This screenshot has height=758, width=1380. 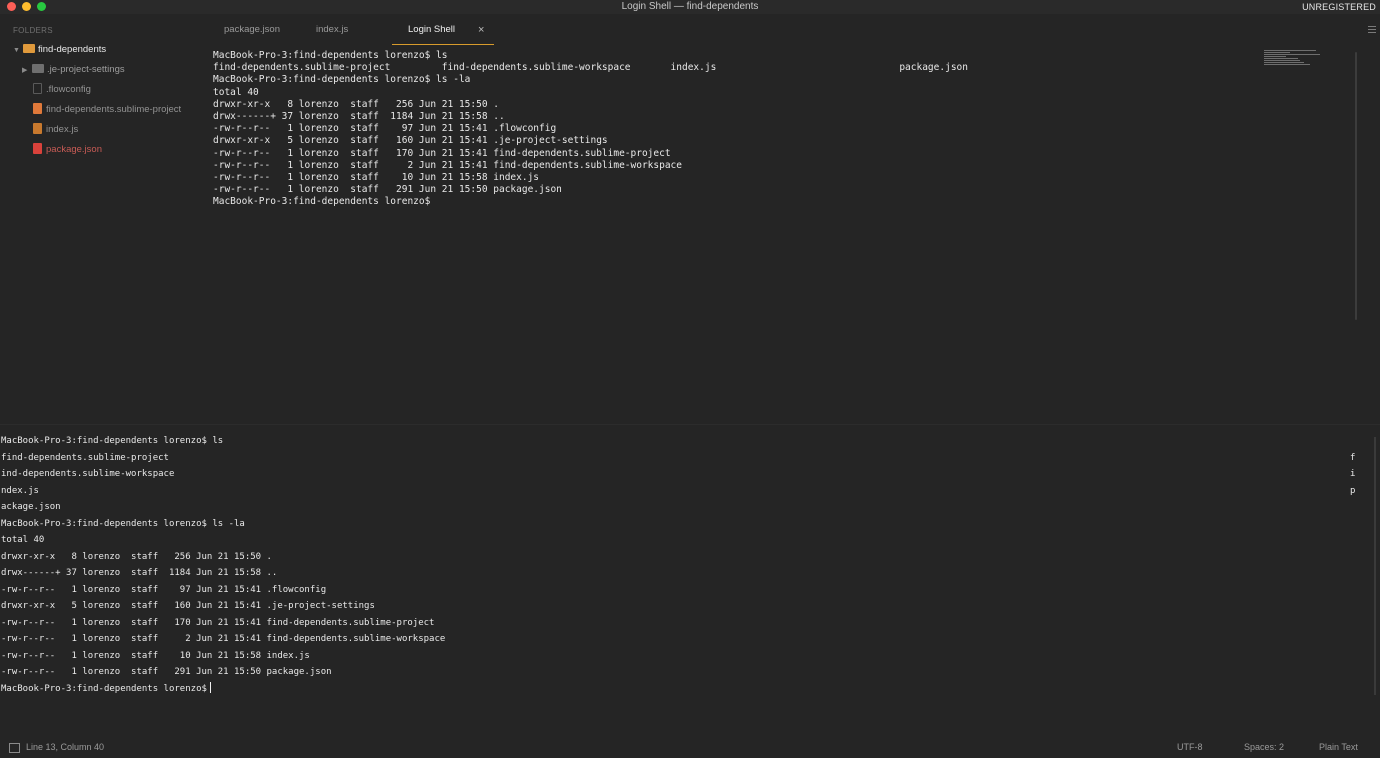 I want to click on chevron-right-icon: ▶, so click(x=27, y=71).